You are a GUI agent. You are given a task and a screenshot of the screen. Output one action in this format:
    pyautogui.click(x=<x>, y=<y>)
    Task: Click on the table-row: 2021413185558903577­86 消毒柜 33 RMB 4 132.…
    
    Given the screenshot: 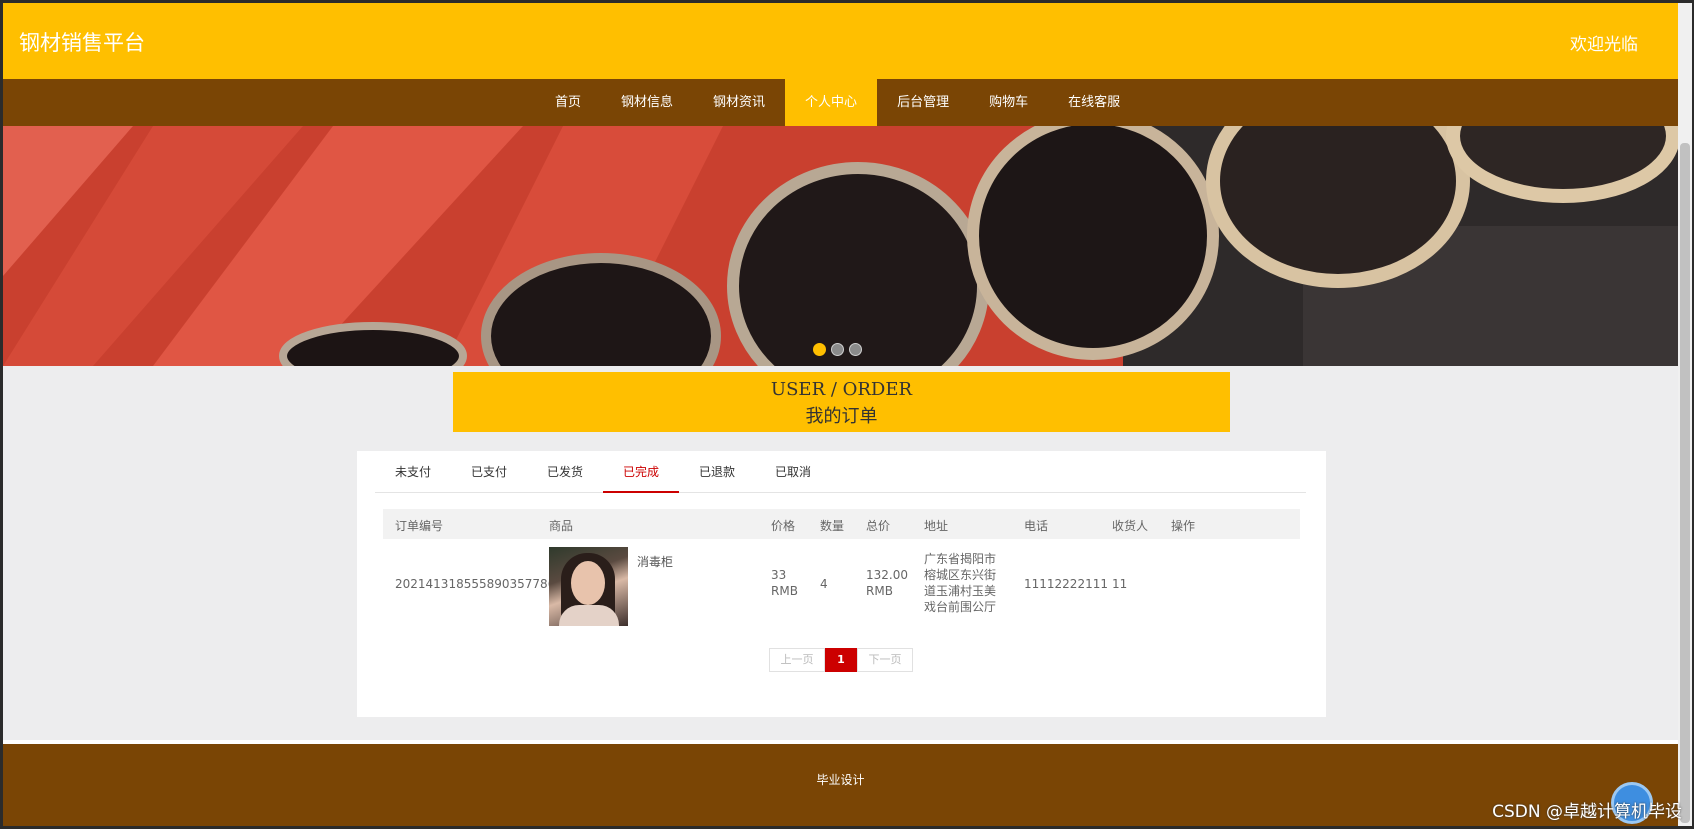 What is the action you would take?
    pyautogui.click(x=841, y=584)
    